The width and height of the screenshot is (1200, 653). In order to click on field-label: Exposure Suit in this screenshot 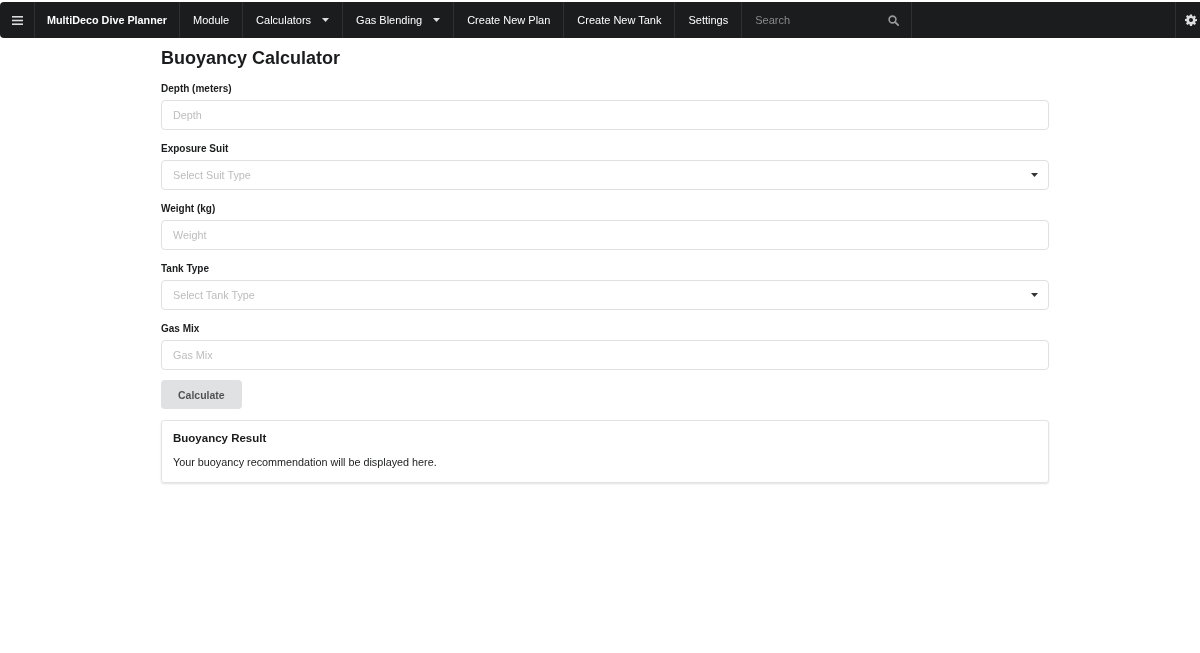, I will do `click(195, 149)`.